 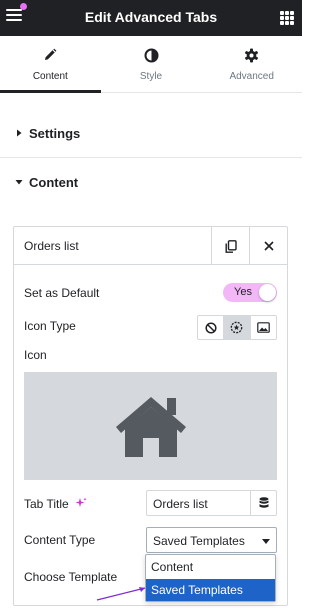 What do you see at coordinates (55, 133) in the screenshot?
I see `section-settings-label: Settings` at bounding box center [55, 133].